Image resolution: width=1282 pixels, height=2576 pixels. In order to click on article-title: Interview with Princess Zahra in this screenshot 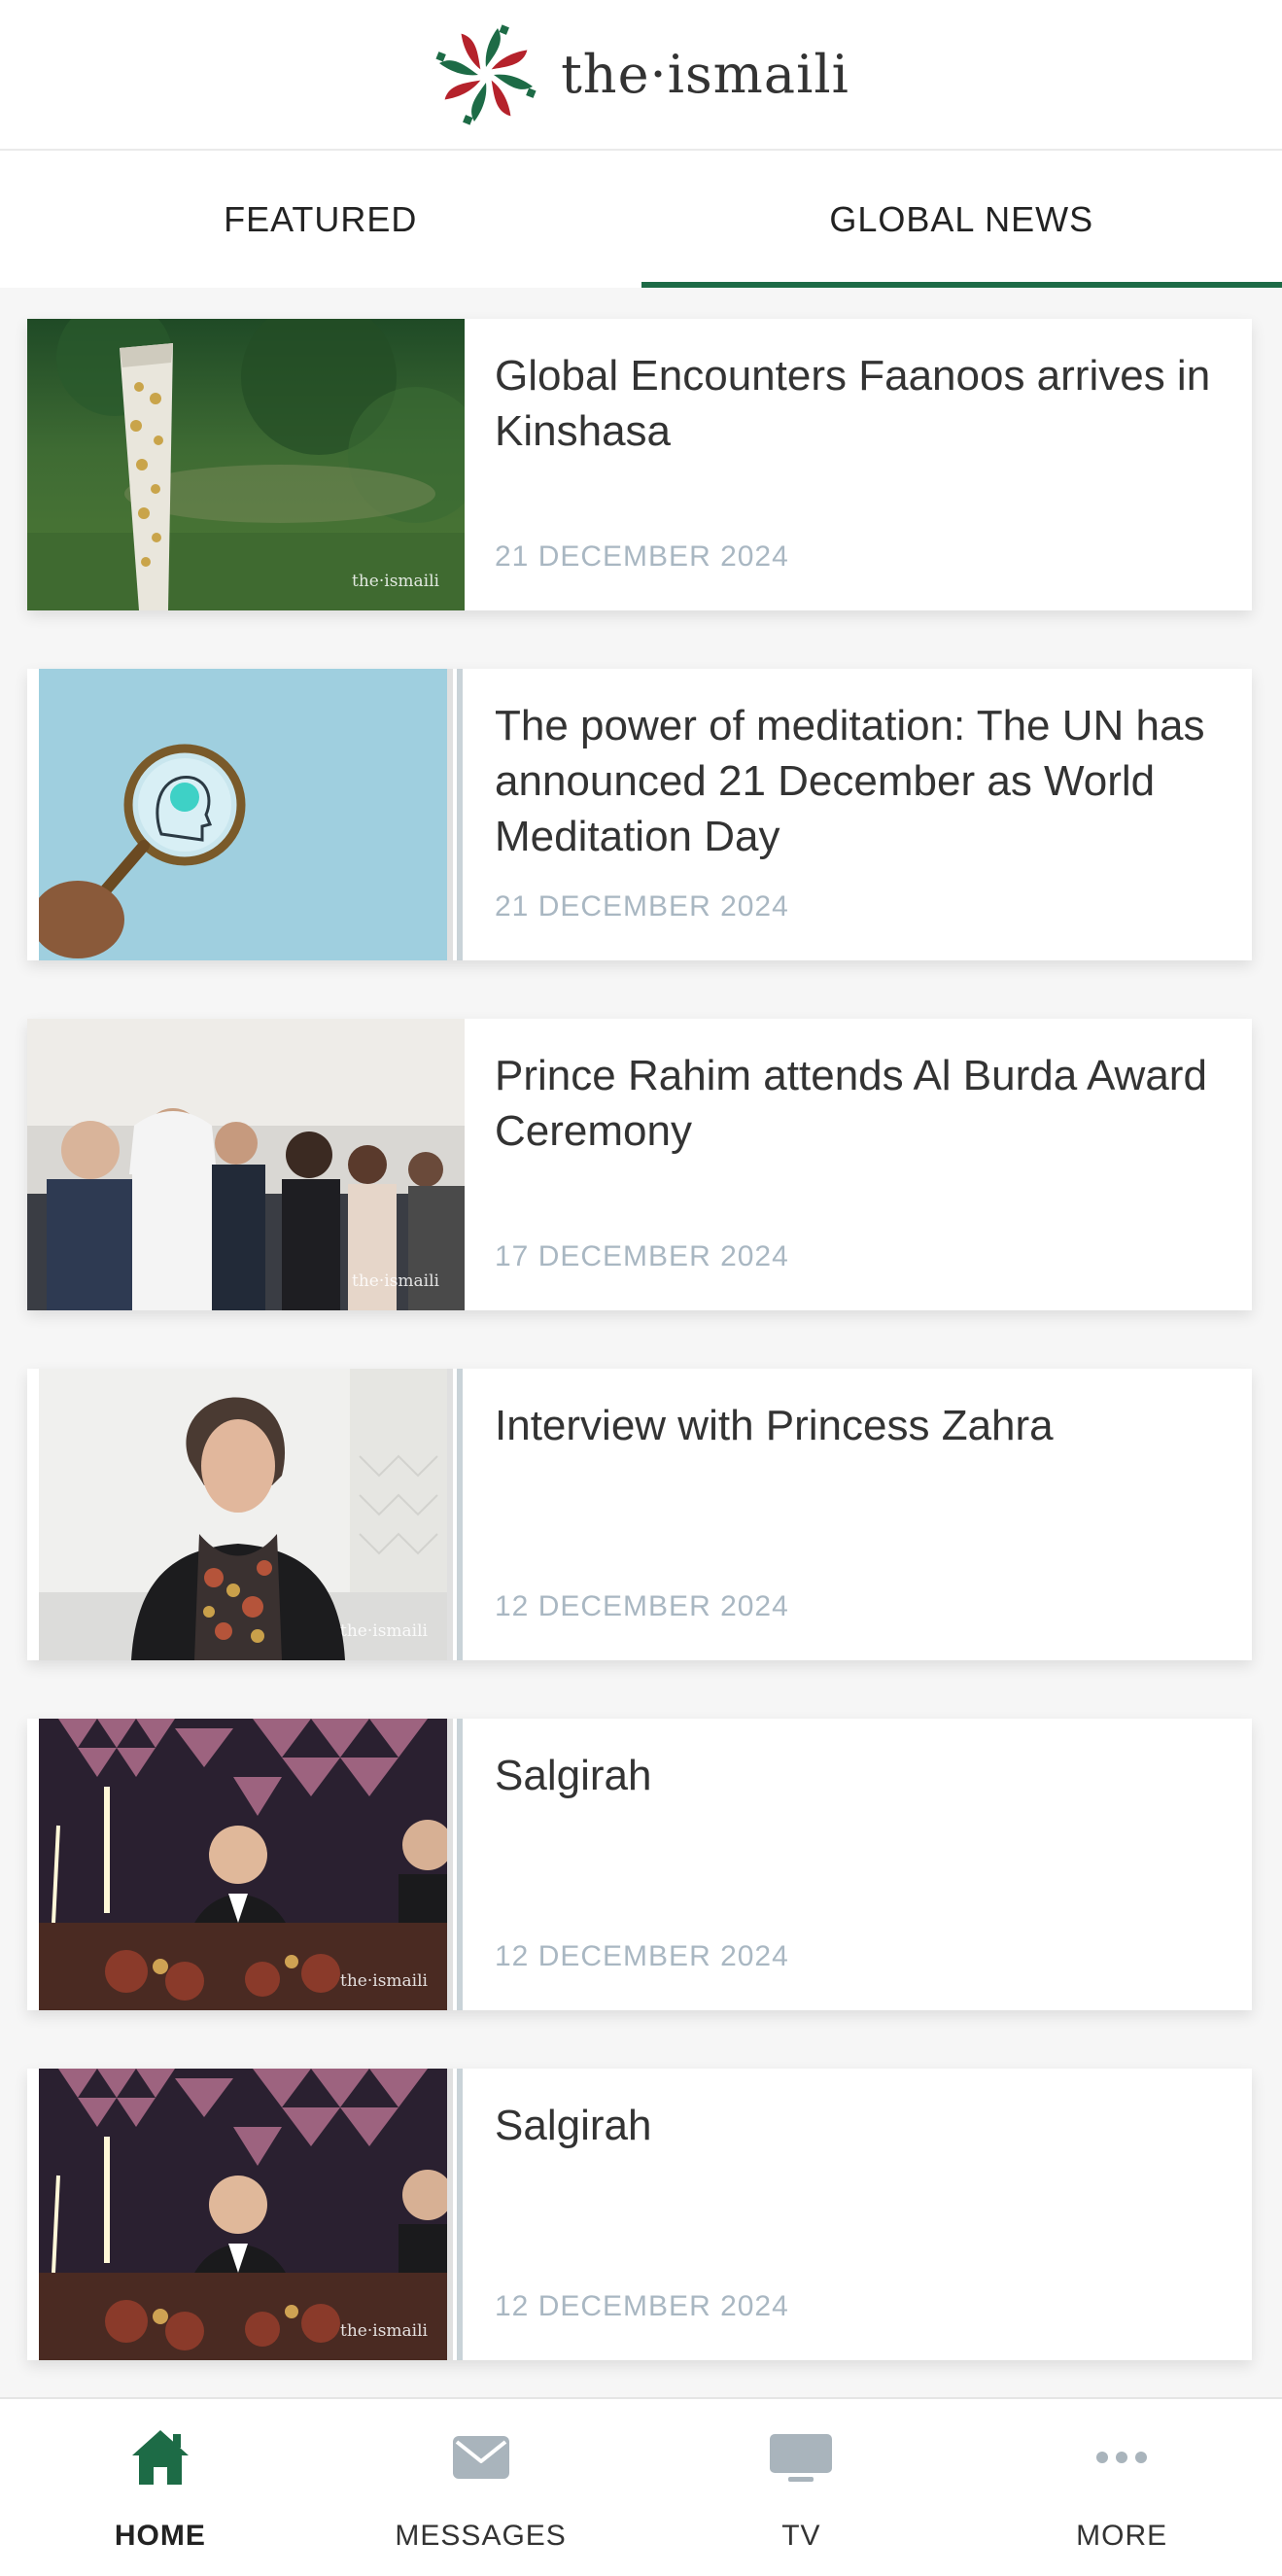, I will do `click(864, 1425)`.